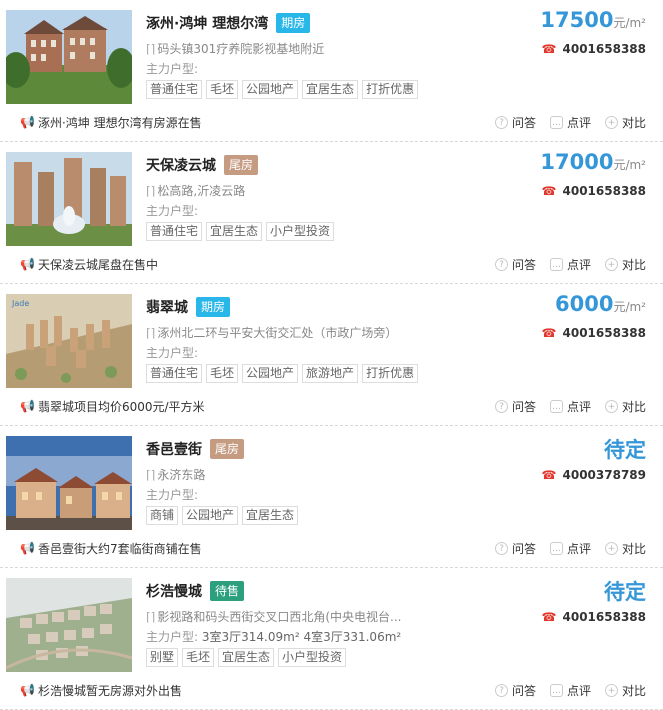 This screenshot has width=663, height=710. What do you see at coordinates (277, 333) in the screenshot?
I see `address-text: 涿州北二环与平安大街交汇处（市政广场旁）` at bounding box center [277, 333].